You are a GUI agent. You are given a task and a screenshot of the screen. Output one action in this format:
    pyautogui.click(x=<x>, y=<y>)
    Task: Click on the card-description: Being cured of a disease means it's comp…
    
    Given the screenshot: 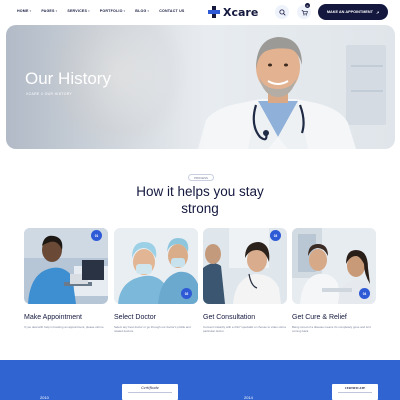 What is the action you would take?
    pyautogui.click(x=331, y=329)
    